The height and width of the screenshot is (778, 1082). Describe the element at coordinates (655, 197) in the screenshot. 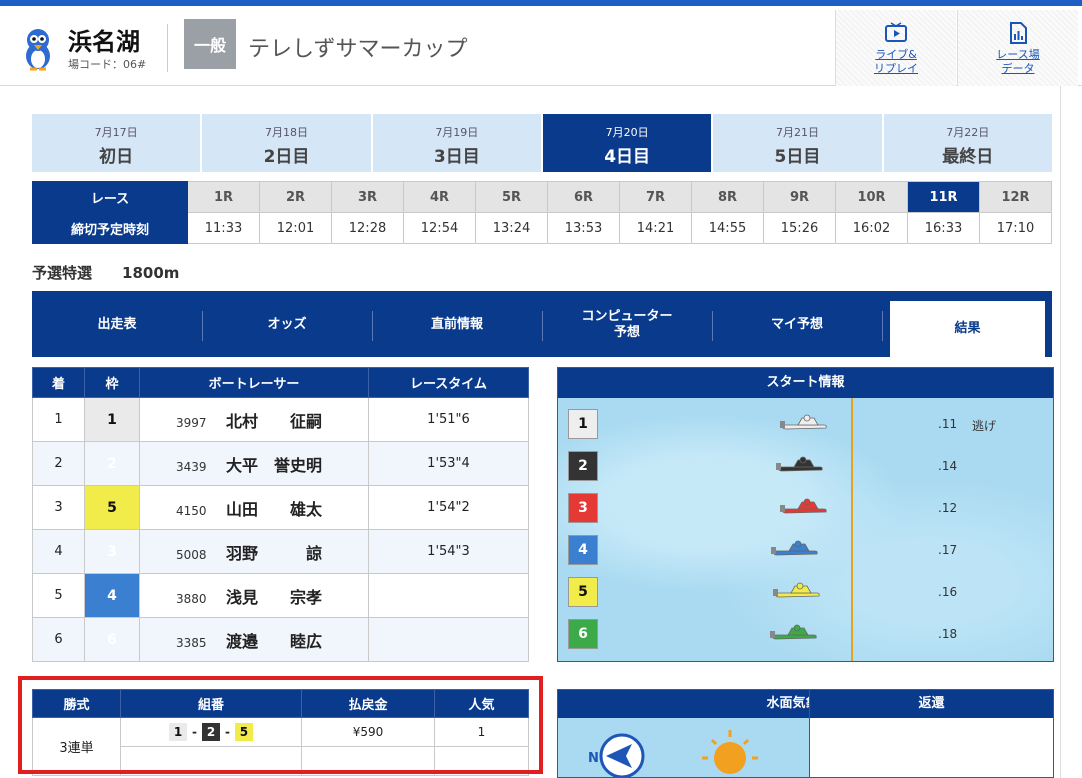

I see `race-tab-7: 7R` at that location.